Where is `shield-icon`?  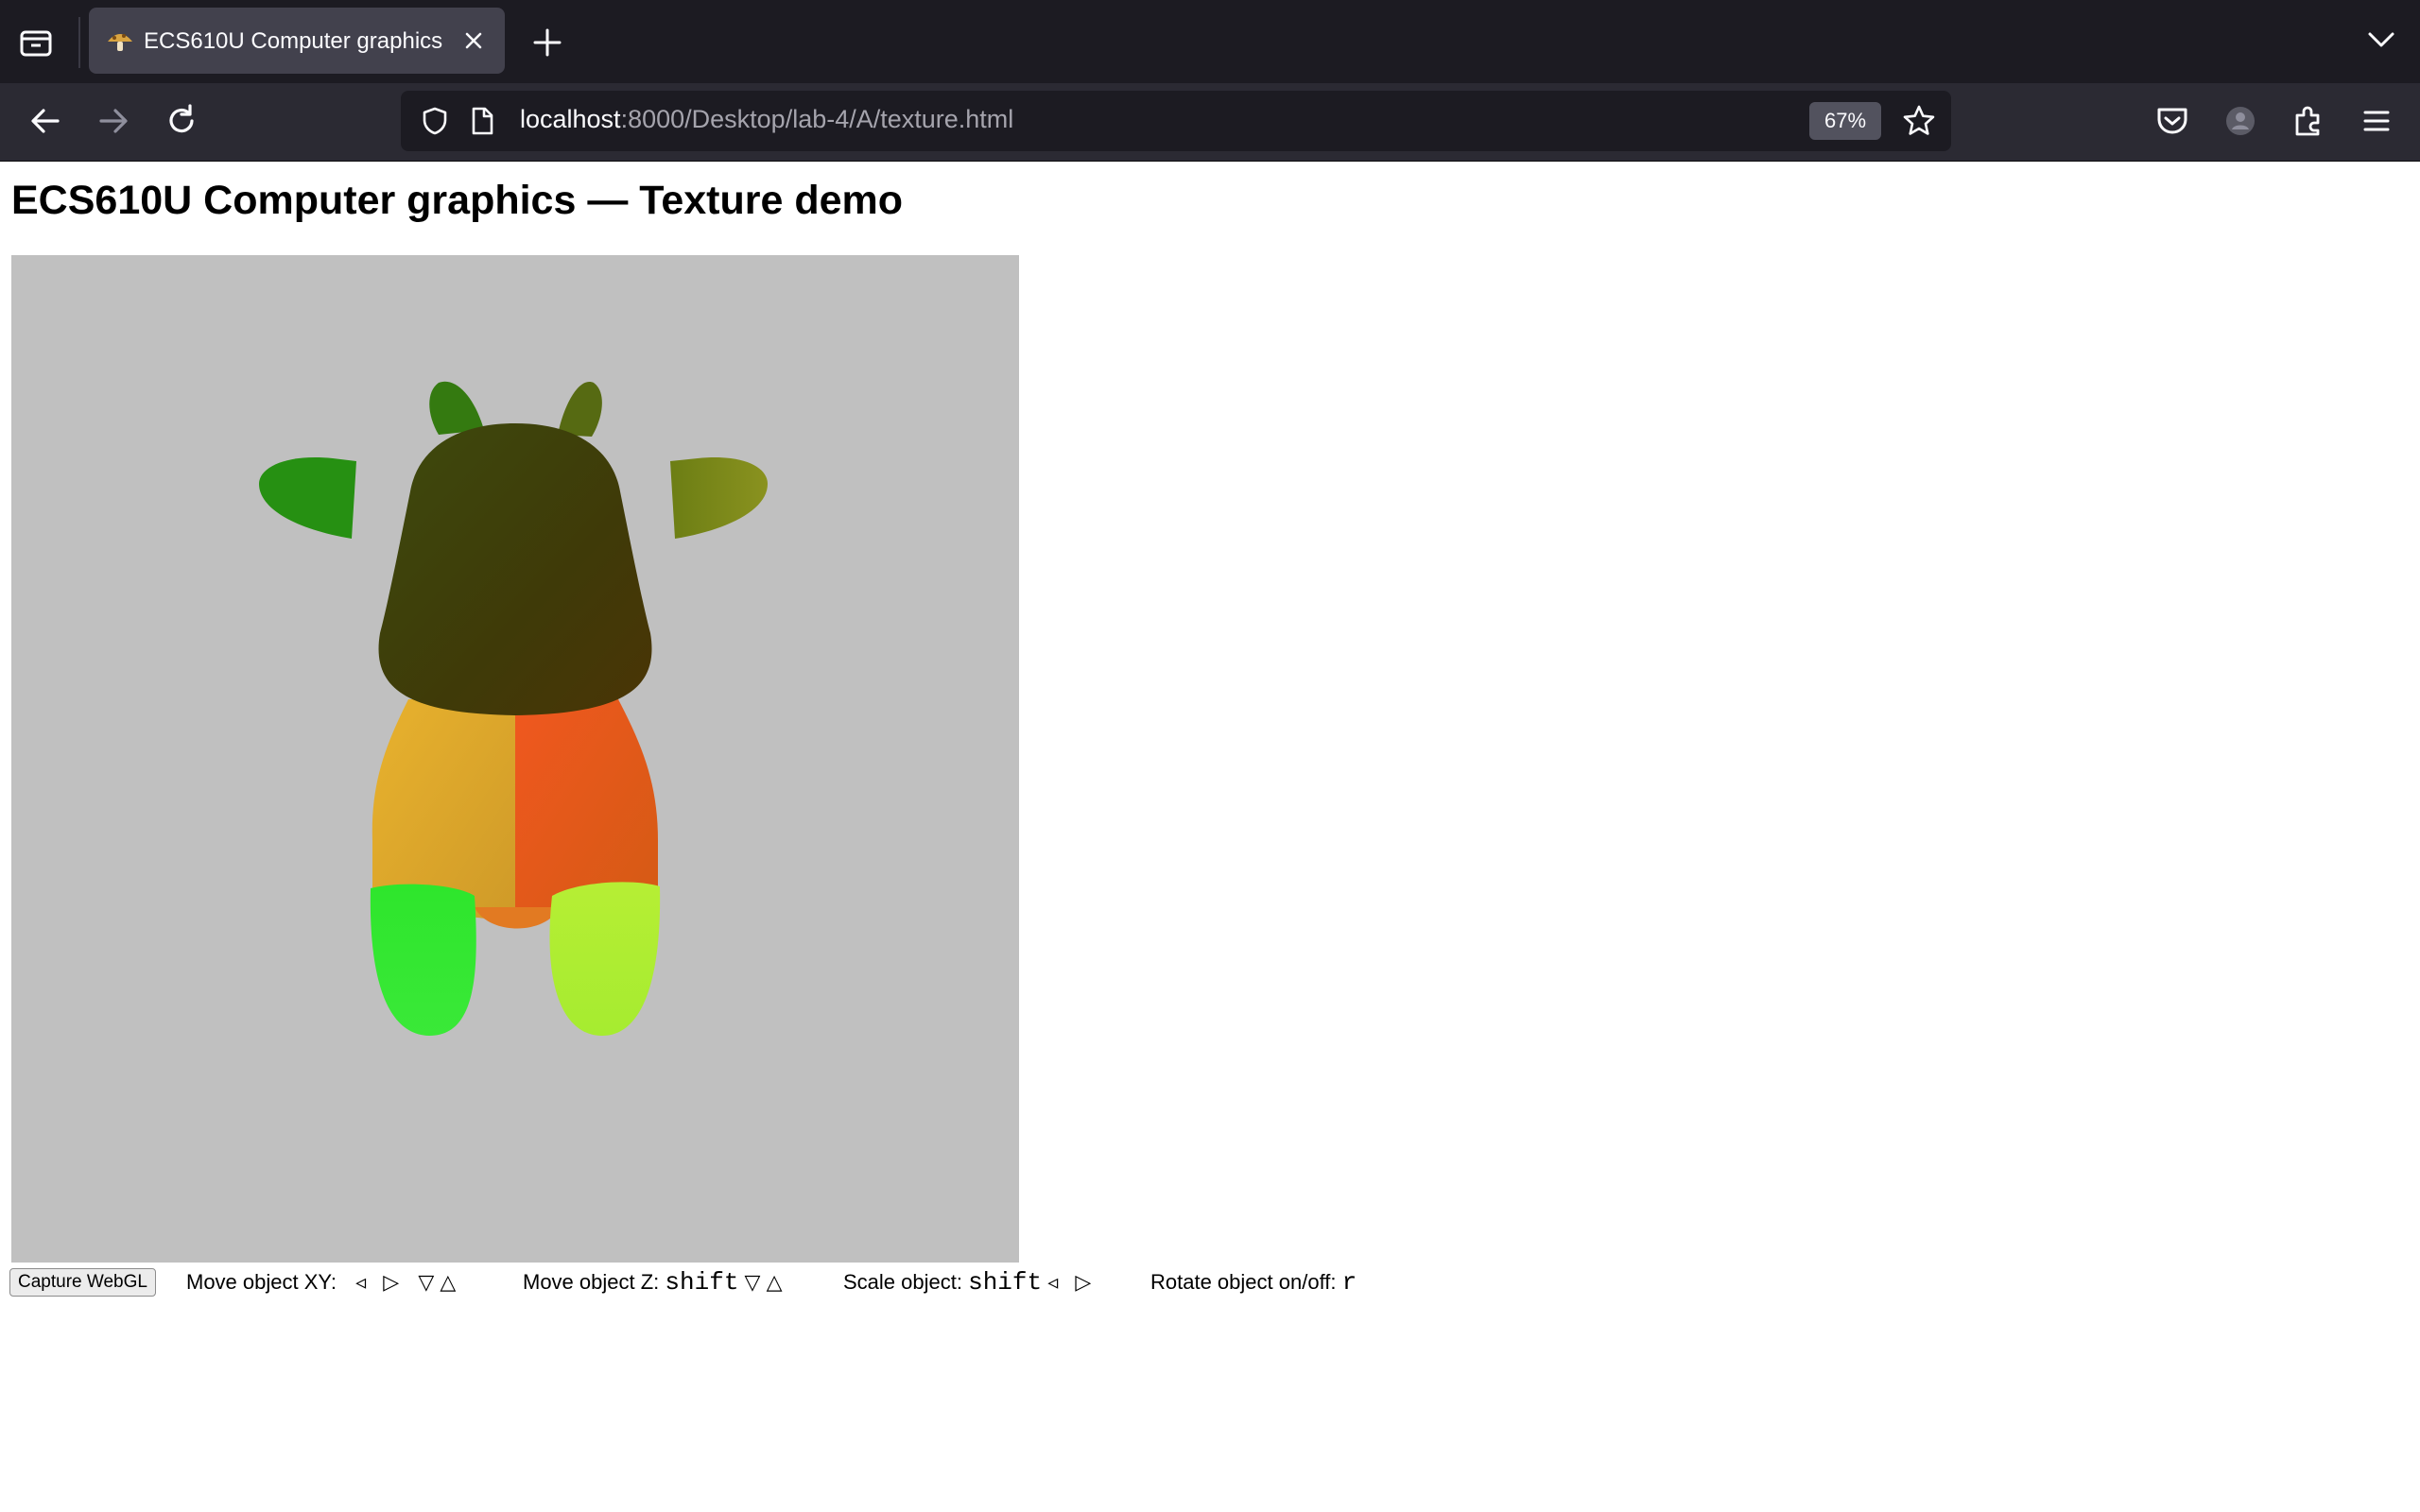
shield-icon is located at coordinates (435, 121).